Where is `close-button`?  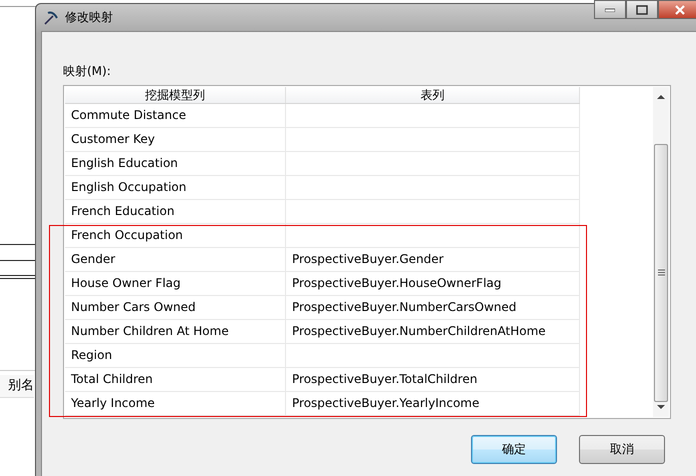 close-button is located at coordinates (677, 9).